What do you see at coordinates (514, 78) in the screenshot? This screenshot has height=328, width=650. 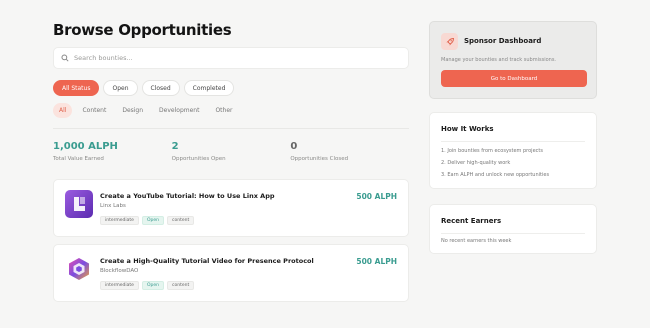 I see `go-to-dashboard-button: Go to Dashboard` at bounding box center [514, 78].